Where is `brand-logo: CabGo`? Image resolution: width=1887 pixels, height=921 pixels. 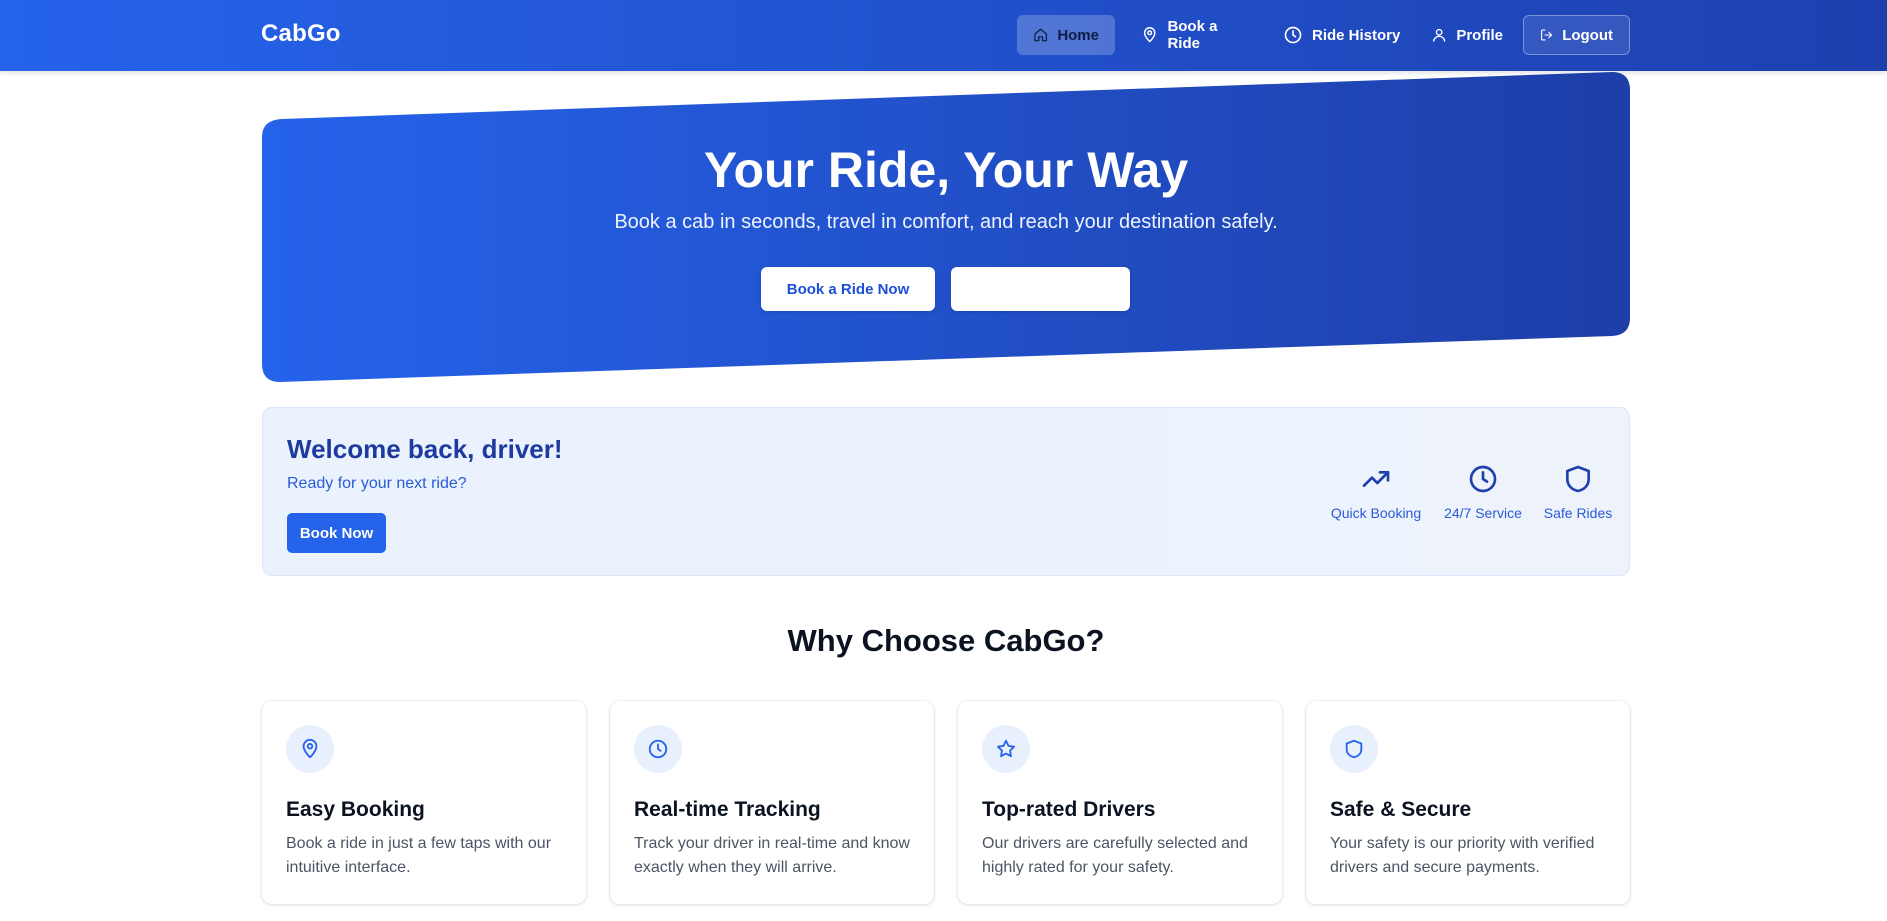 brand-logo: CabGo is located at coordinates (301, 34).